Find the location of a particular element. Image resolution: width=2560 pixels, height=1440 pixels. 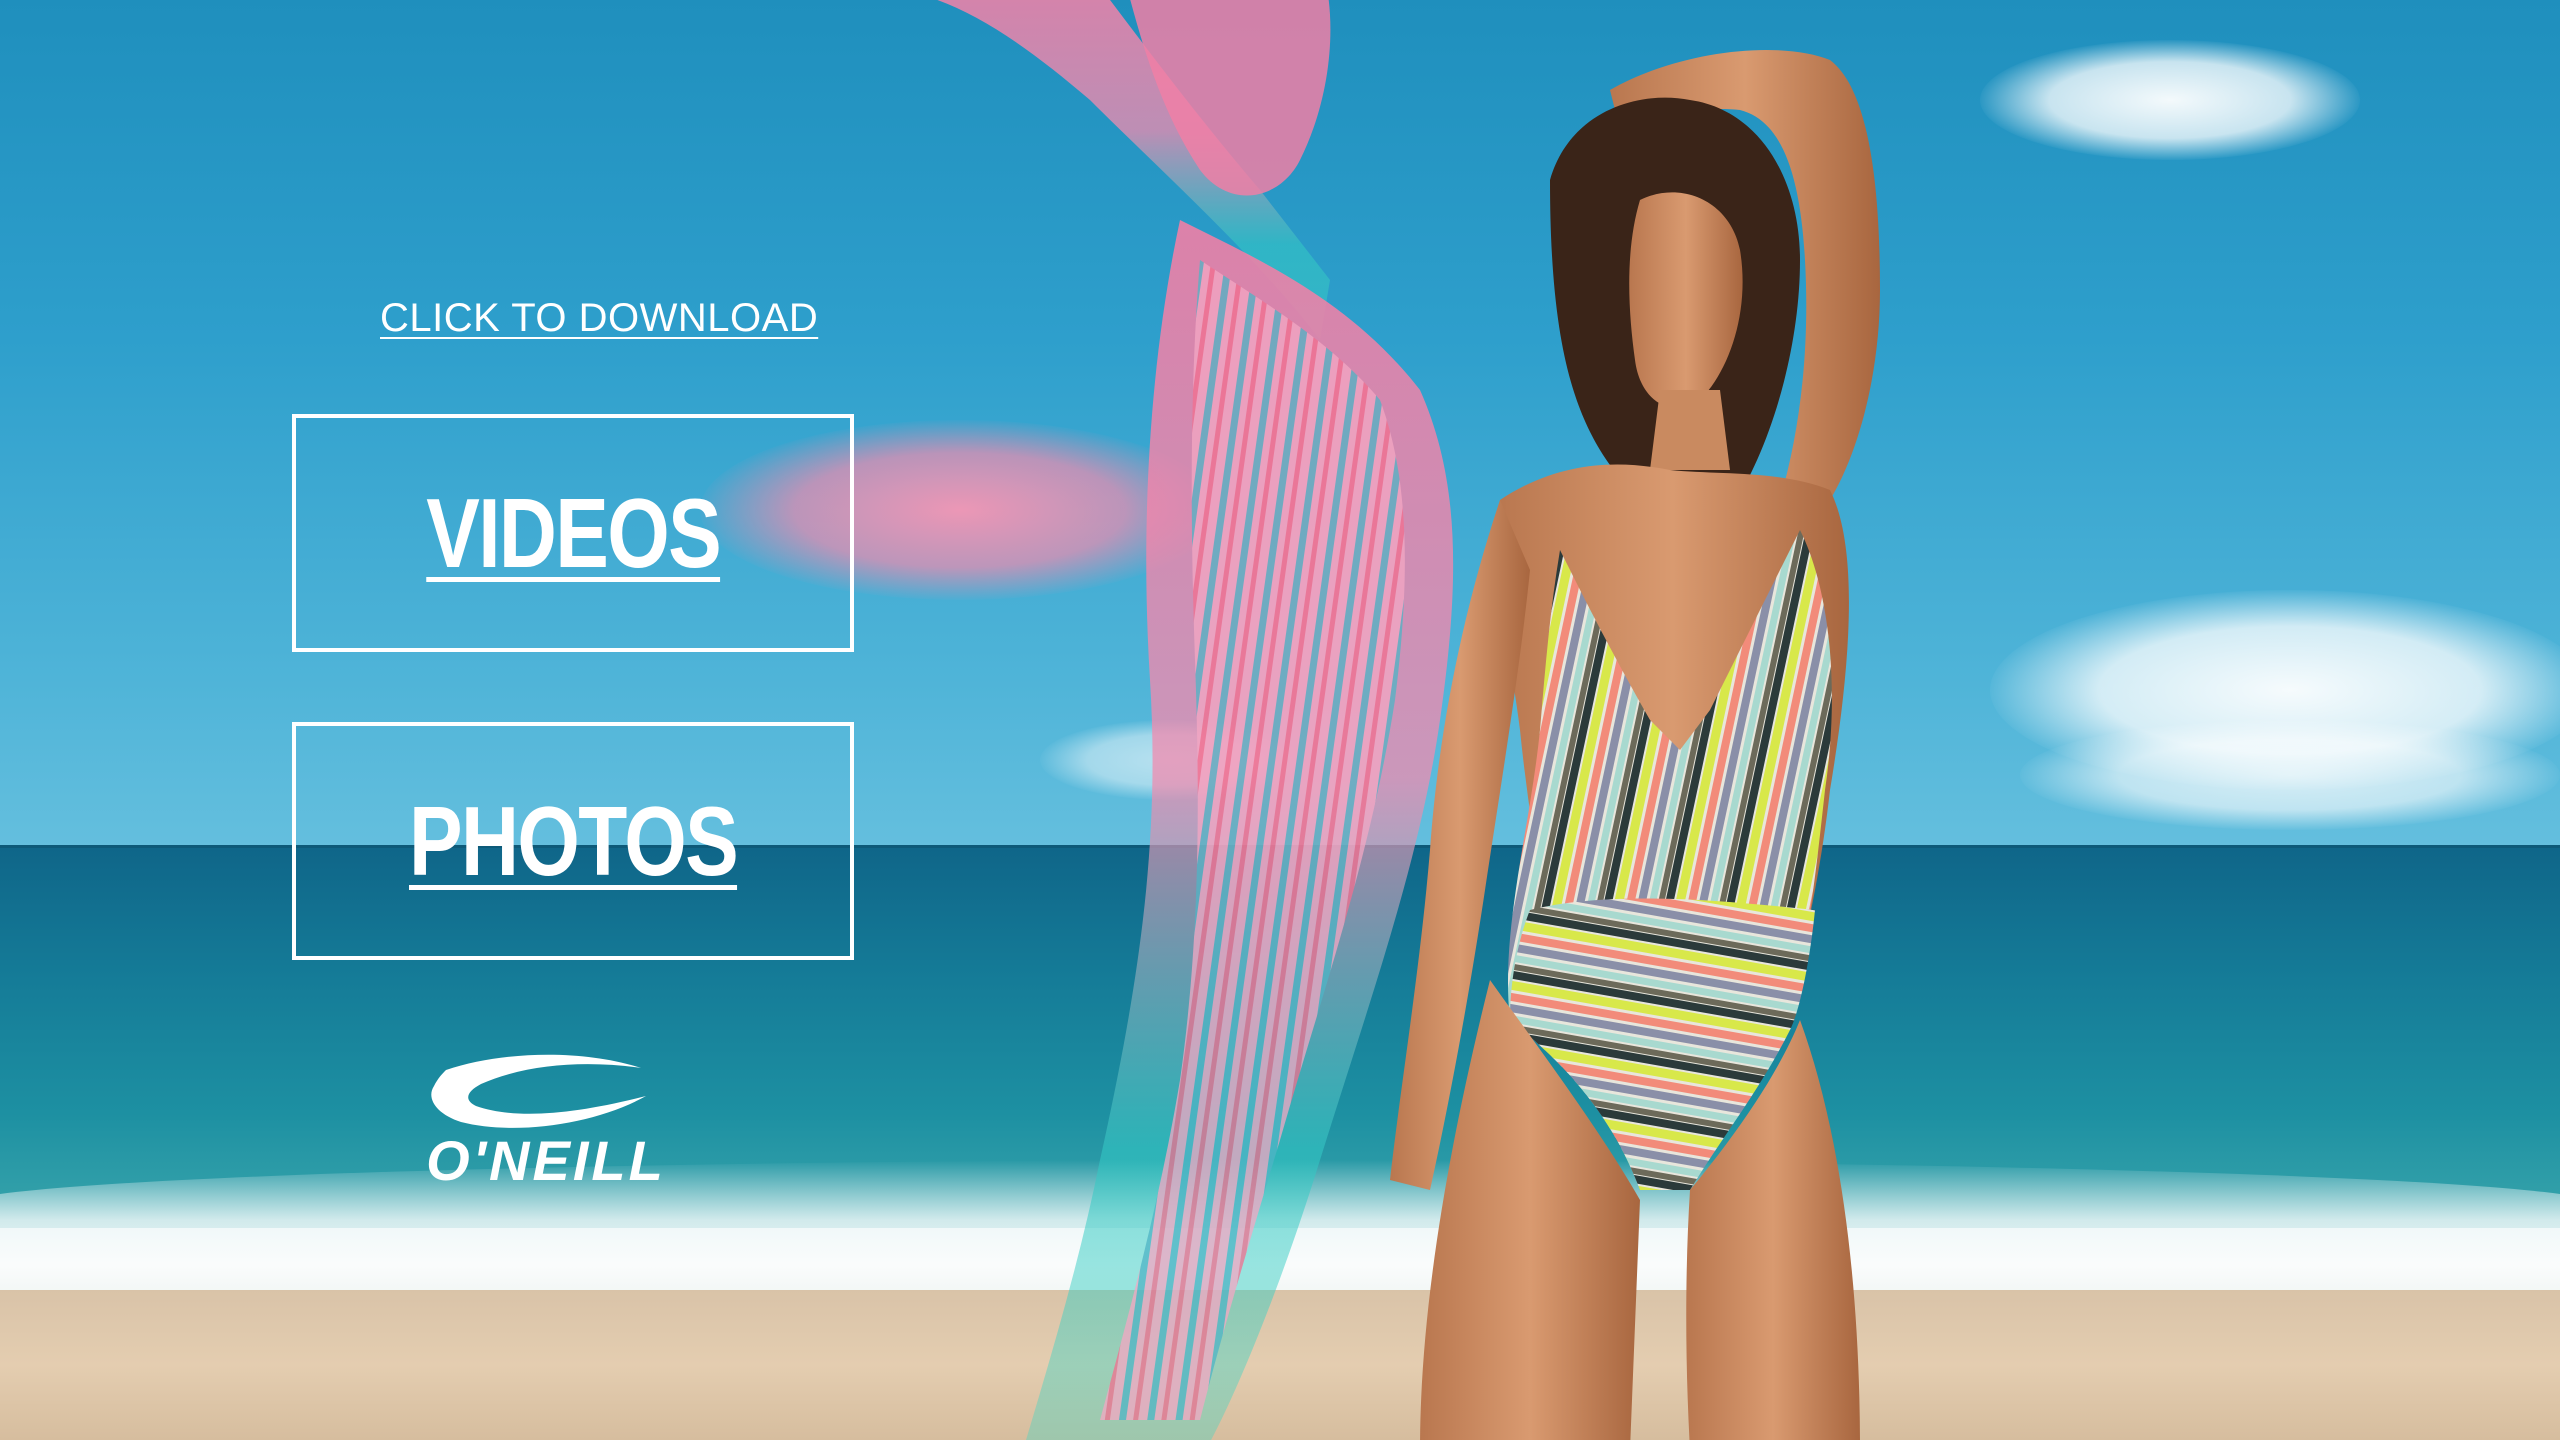

videos-button: VIDEOS is located at coordinates (573, 533).